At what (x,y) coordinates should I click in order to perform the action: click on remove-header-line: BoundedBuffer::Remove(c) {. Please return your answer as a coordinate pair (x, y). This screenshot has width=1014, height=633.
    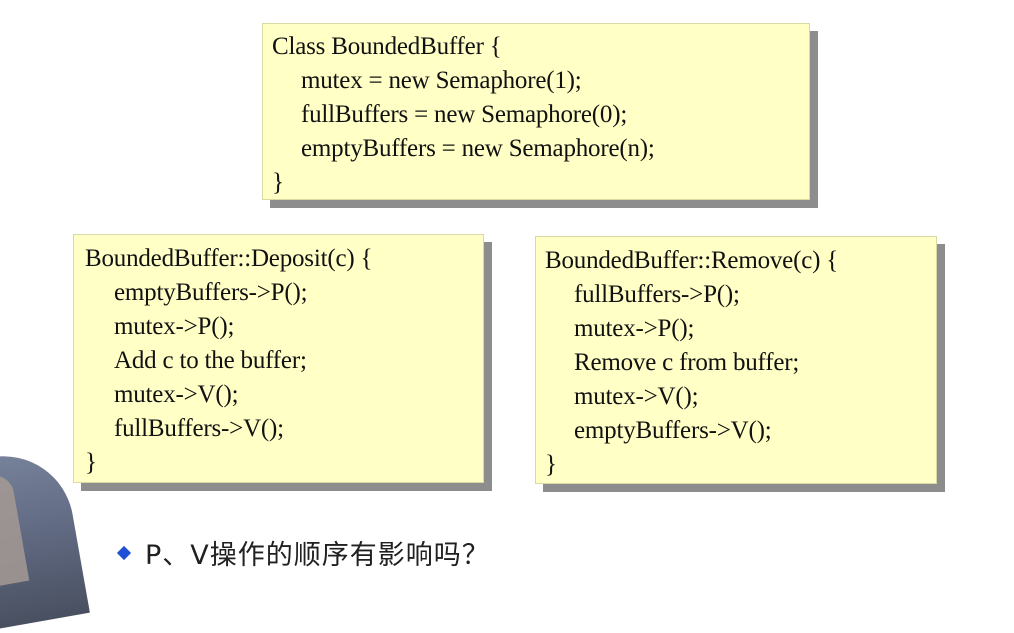
    Looking at the image, I should click on (692, 260).